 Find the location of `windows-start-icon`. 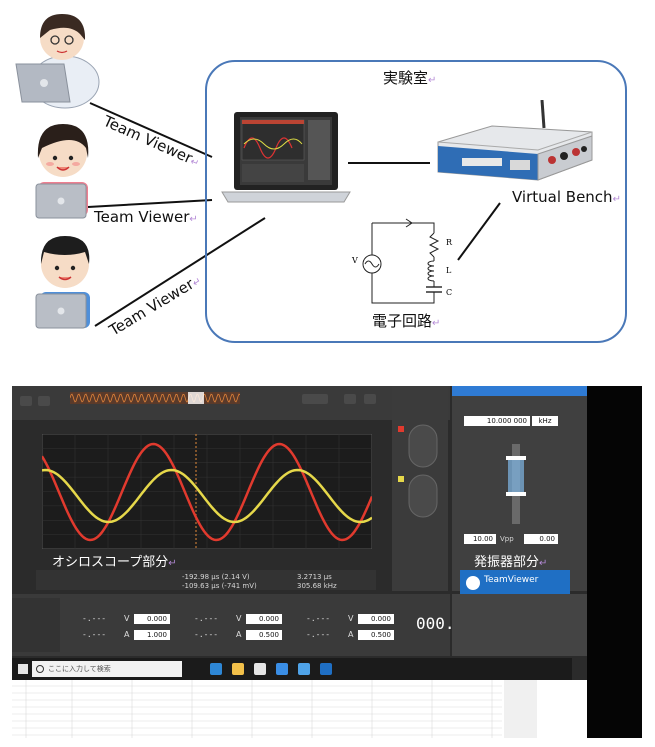

windows-start-icon is located at coordinates (23, 669).